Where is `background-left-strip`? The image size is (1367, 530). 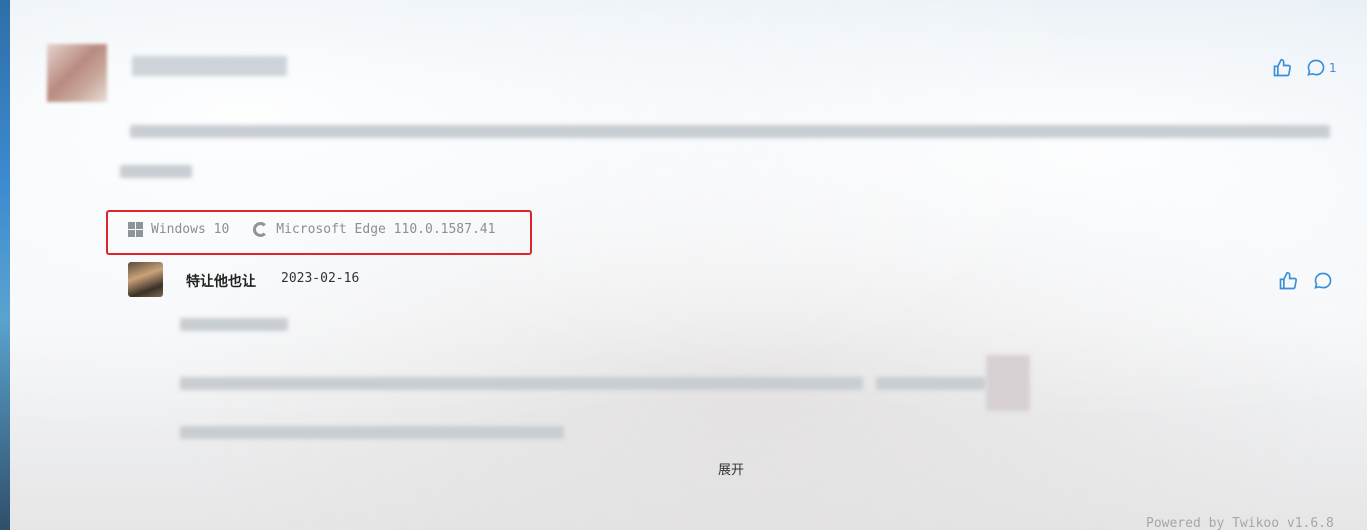 background-left-strip is located at coordinates (5, 265).